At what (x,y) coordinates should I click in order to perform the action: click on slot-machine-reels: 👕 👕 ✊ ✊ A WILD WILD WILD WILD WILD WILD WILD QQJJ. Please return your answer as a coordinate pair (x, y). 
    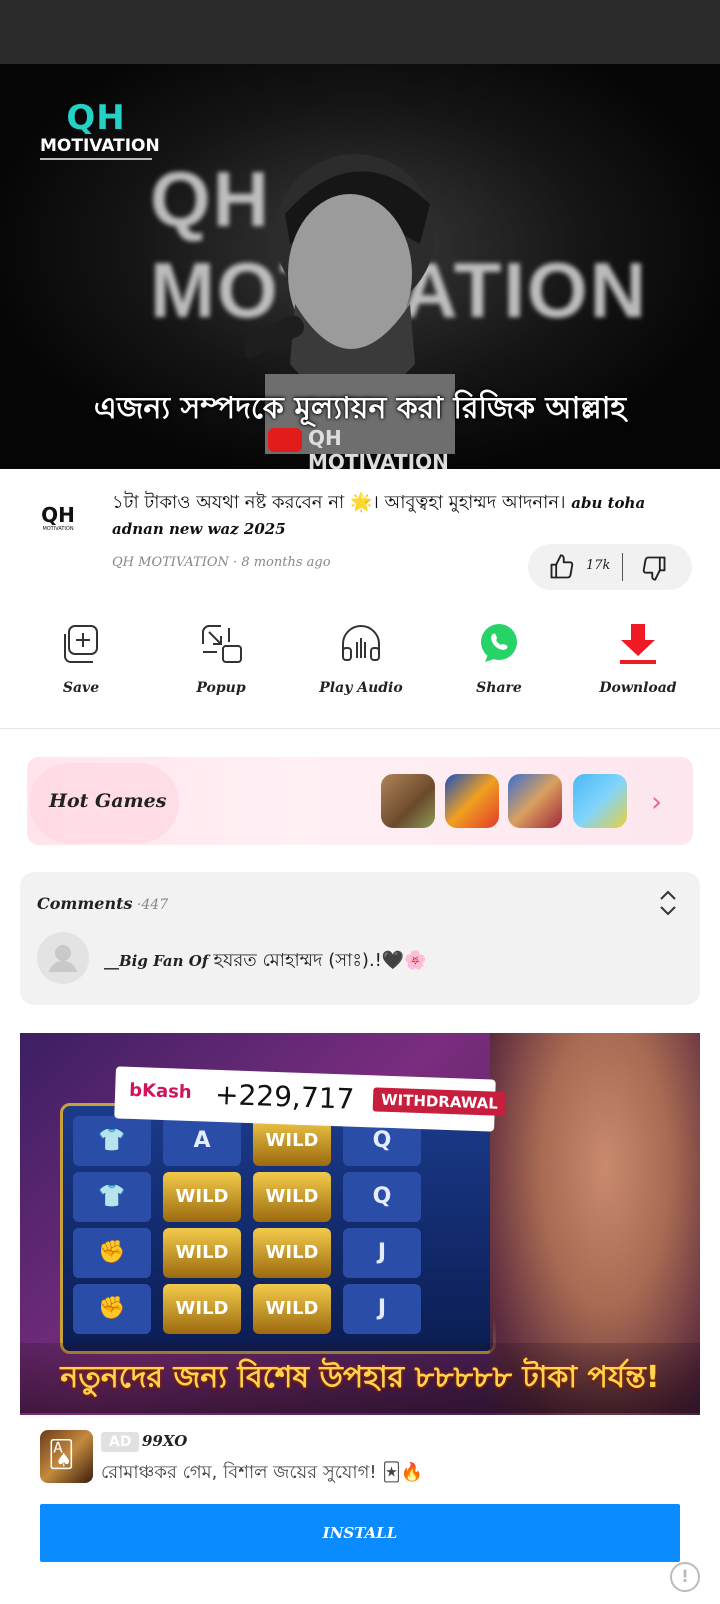
    Looking at the image, I should click on (278, 1228).